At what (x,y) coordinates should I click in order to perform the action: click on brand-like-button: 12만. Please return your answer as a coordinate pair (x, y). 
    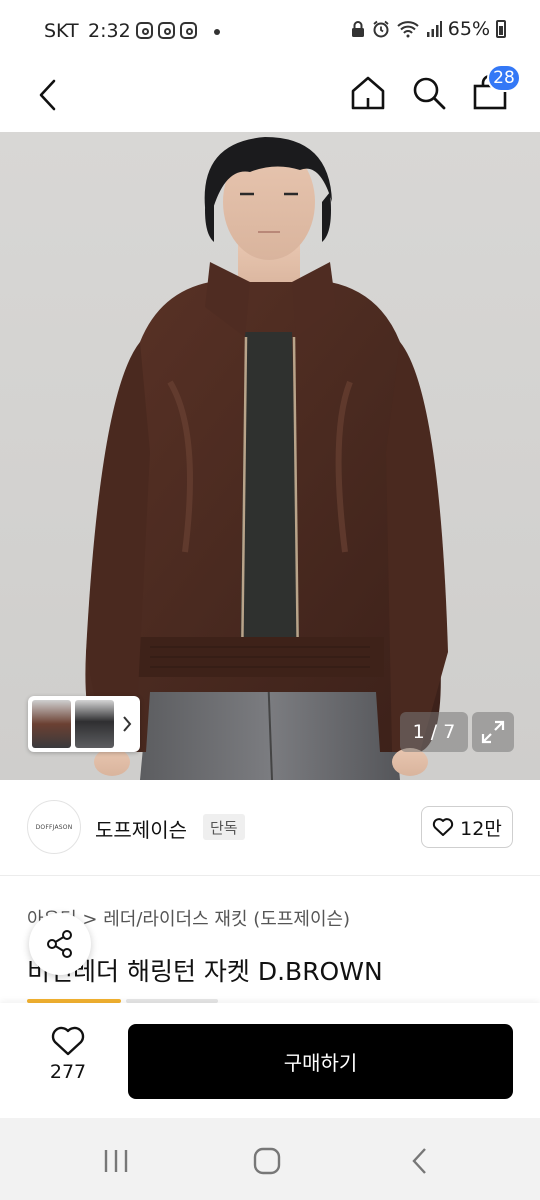
    Looking at the image, I should click on (467, 827).